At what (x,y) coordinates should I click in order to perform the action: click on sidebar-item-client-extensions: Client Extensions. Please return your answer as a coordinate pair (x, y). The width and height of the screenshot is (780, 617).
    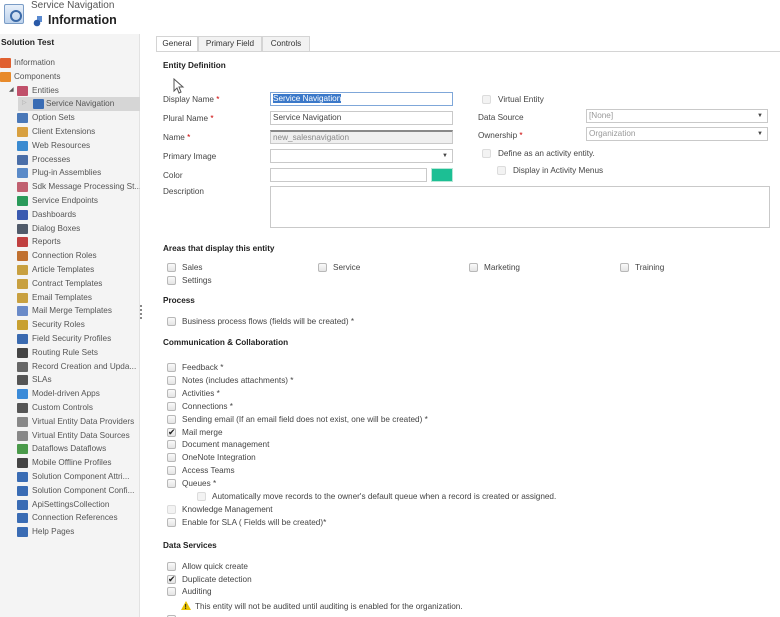
    Looking at the image, I should click on (70, 132).